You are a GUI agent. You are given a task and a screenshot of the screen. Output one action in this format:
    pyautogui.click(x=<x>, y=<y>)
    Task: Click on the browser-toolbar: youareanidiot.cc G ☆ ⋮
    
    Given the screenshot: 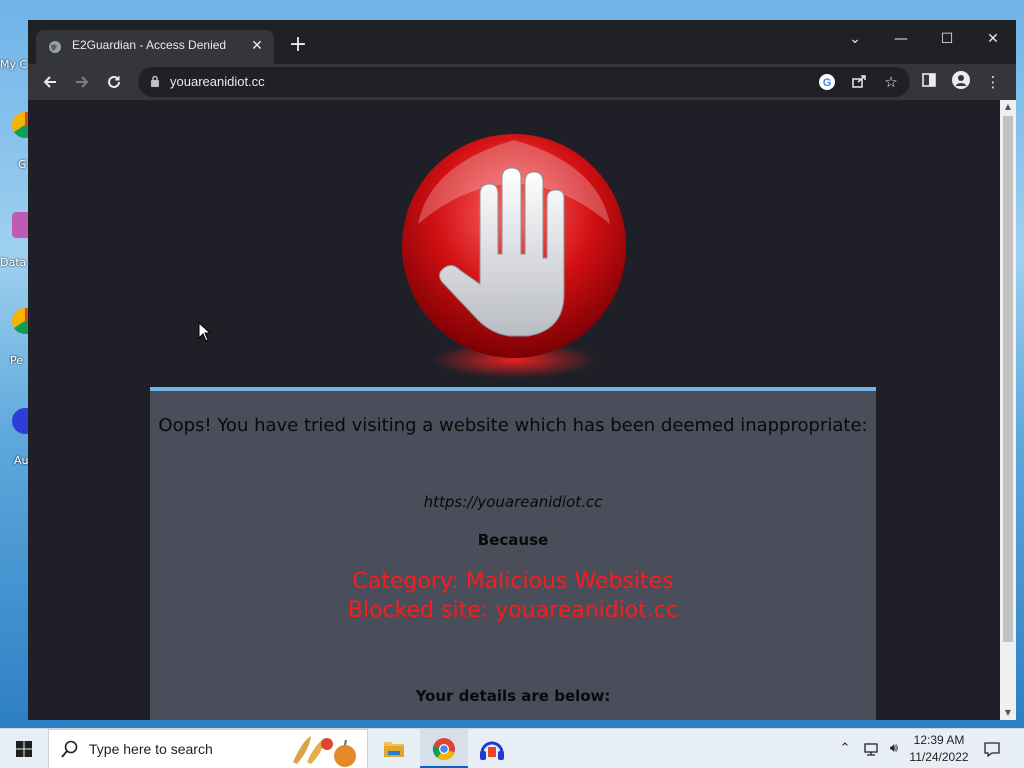 What is the action you would take?
    pyautogui.click(x=522, y=82)
    